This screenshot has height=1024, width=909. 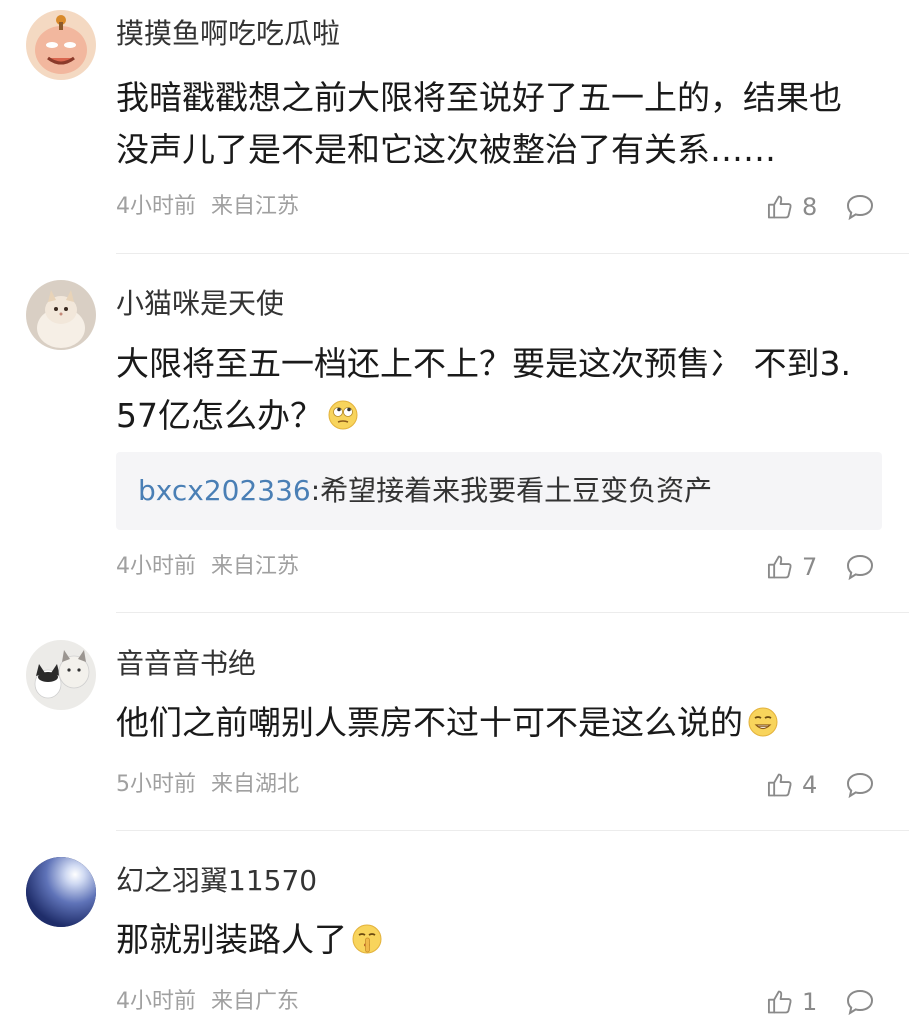 I want to click on comment-text-content: 大限将至五一档还上不上？要是这次预售冫 不到3.57亿怎么办？, so click(x=483, y=389).